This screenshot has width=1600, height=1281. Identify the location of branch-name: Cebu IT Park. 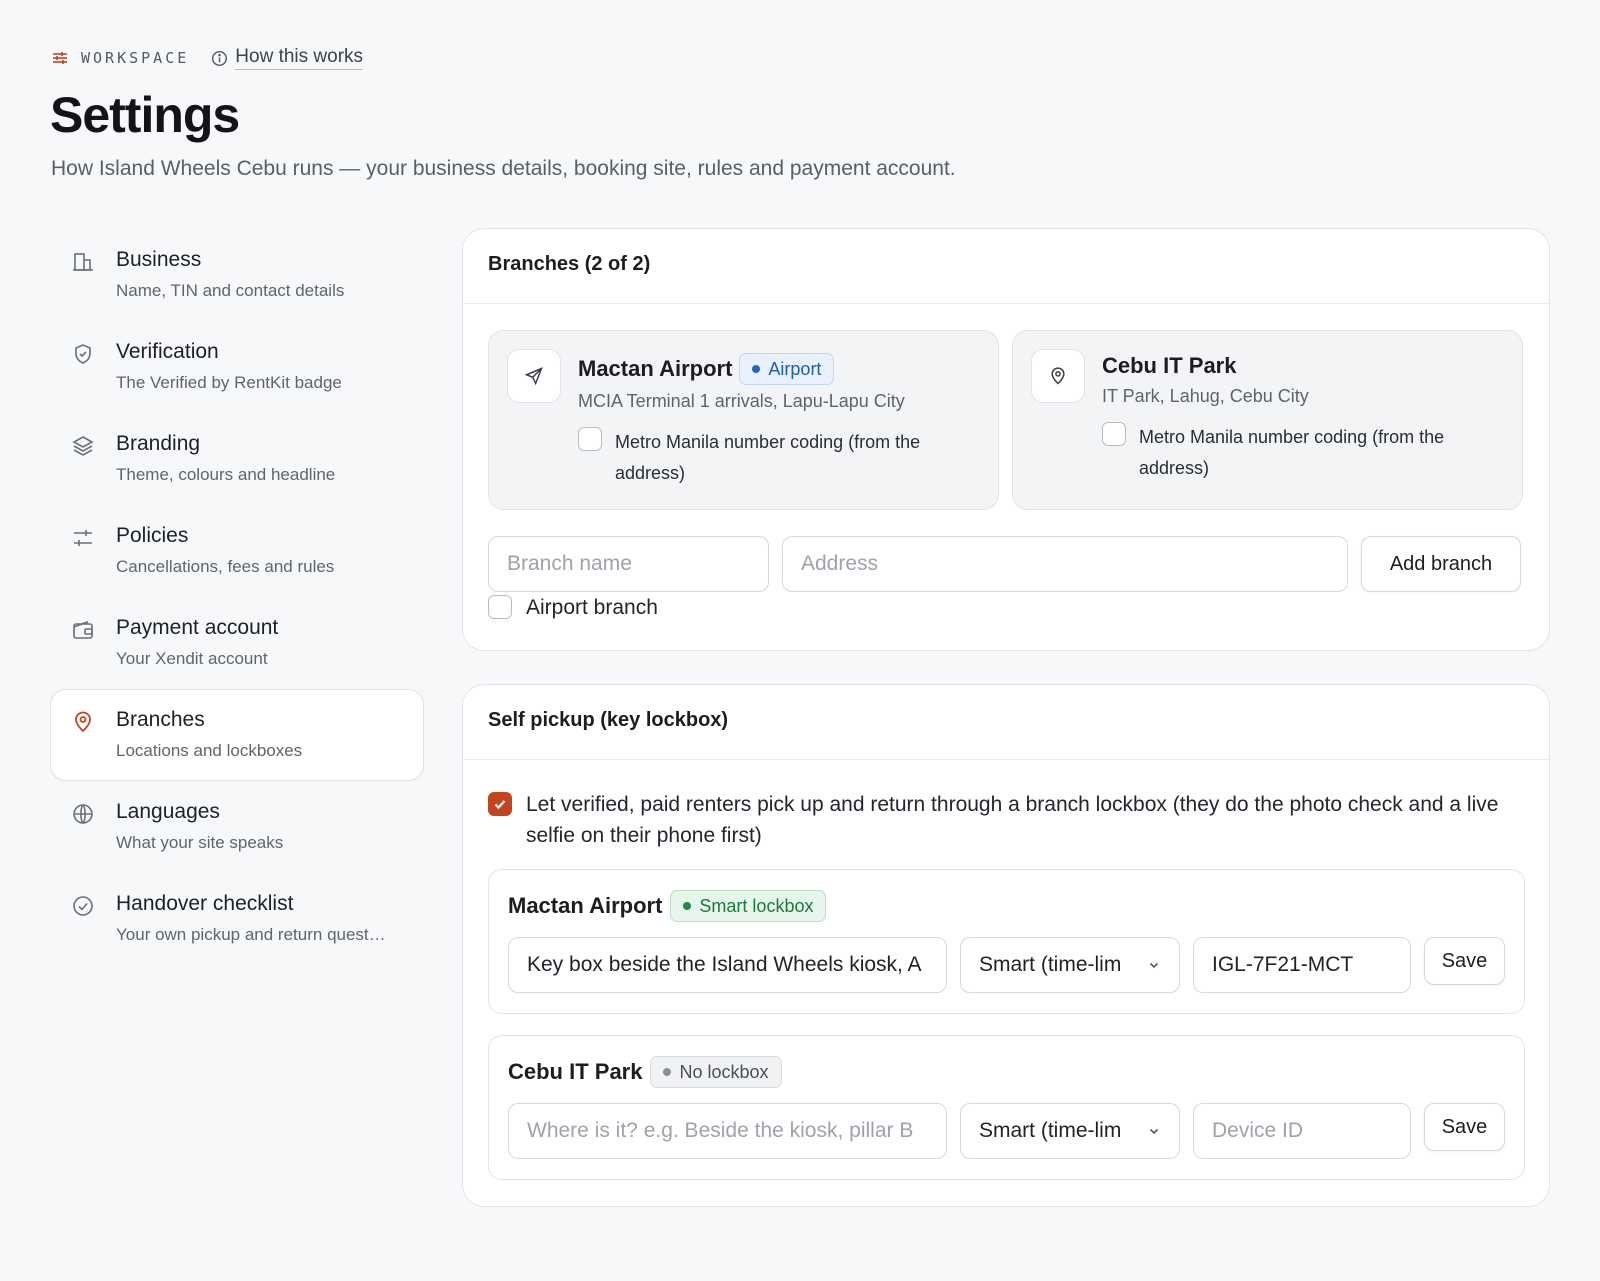
(1169, 365).